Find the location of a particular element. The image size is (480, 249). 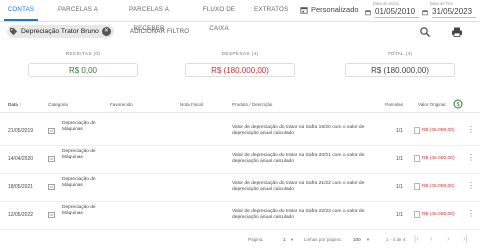

rows-per-page-select: 100 is located at coordinates (357, 239).